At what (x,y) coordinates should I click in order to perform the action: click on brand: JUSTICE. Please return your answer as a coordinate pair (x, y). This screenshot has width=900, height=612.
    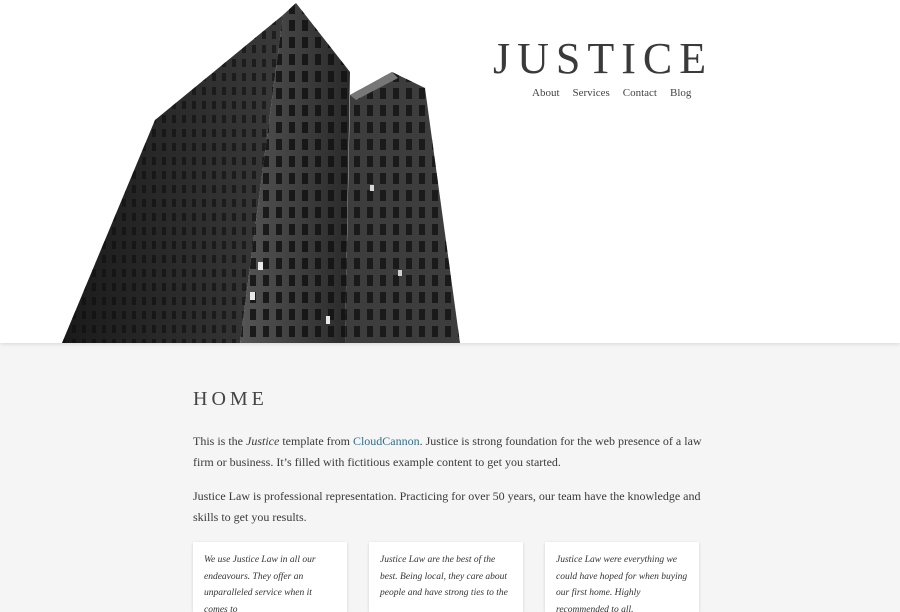
    Looking at the image, I should click on (599, 59).